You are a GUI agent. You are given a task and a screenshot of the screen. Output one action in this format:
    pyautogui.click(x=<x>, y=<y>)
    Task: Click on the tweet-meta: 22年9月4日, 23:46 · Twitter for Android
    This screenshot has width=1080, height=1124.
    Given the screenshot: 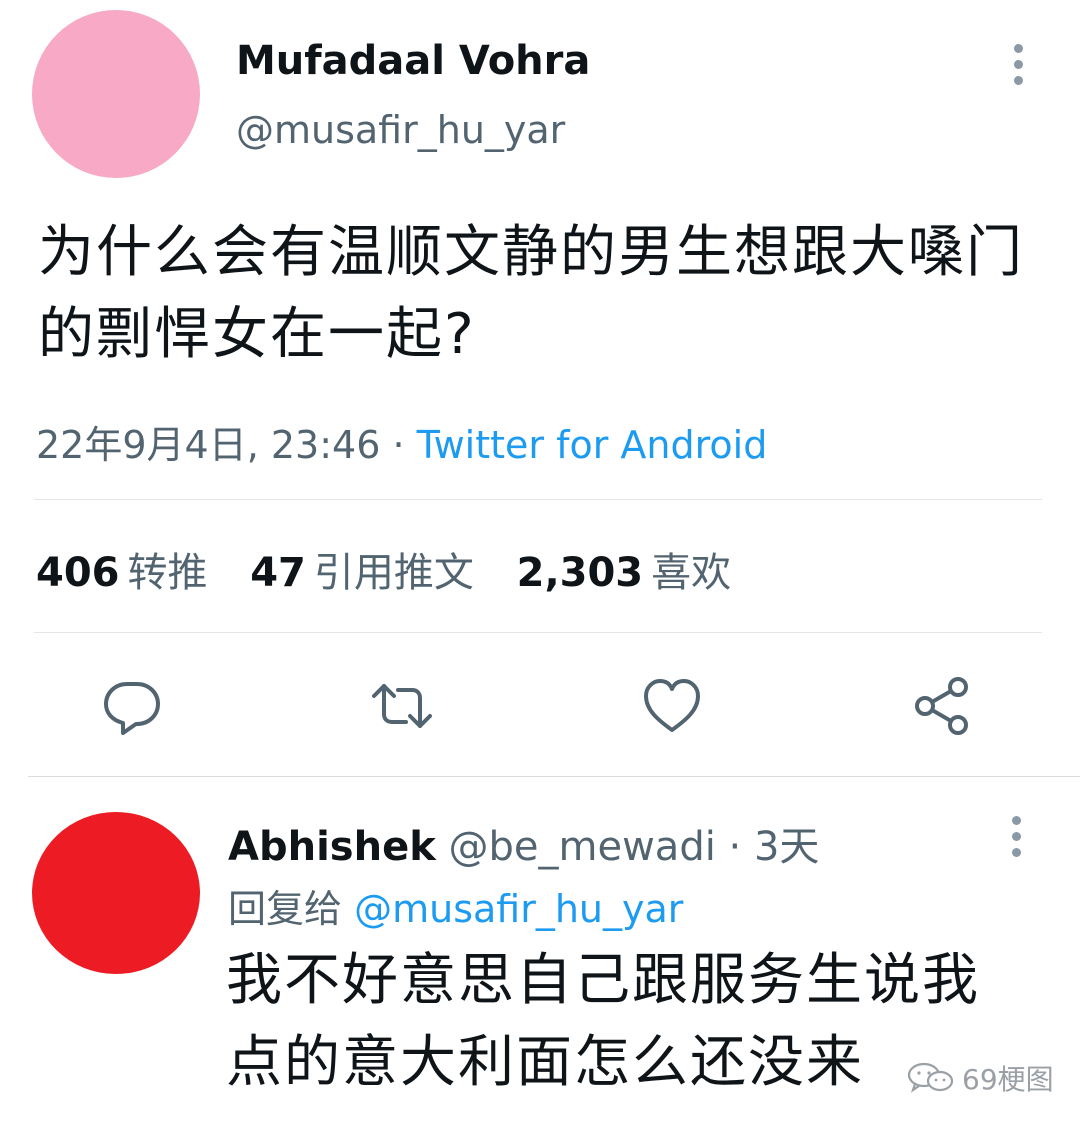 What is the action you would take?
    pyautogui.click(x=401, y=441)
    